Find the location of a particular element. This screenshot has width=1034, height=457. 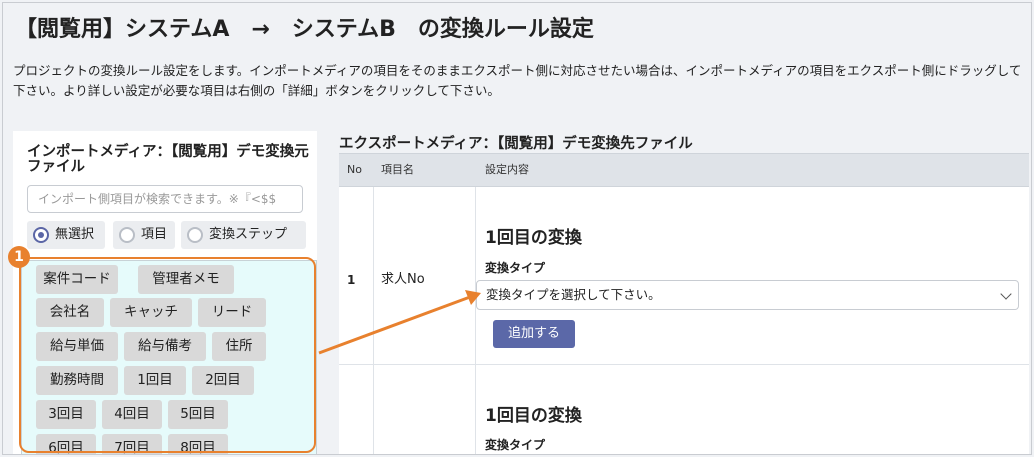

export-table-header: No 項目名 設定内容 is located at coordinates (684, 170).